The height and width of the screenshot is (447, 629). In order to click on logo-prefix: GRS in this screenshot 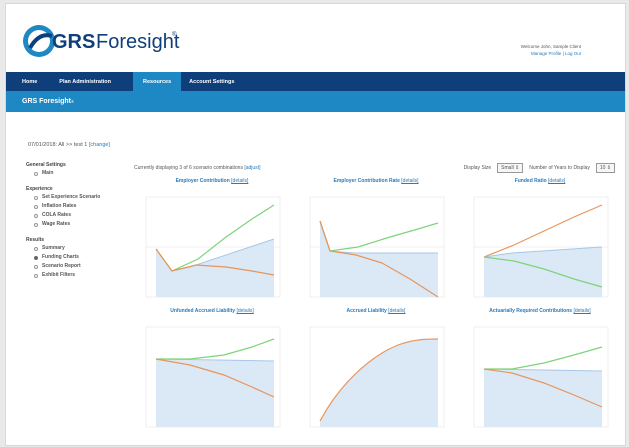, I will do `click(73, 42)`.